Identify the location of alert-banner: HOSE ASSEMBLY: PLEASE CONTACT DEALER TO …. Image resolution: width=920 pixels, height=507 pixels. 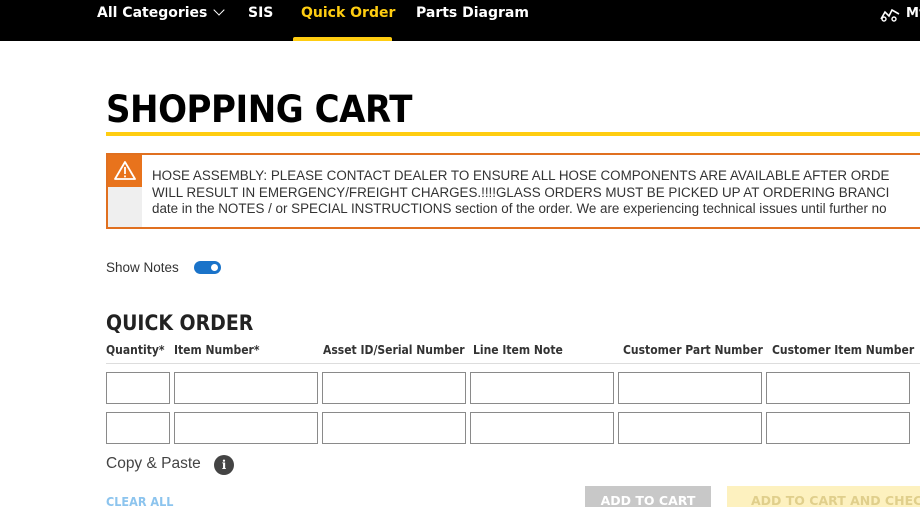
(513, 191).